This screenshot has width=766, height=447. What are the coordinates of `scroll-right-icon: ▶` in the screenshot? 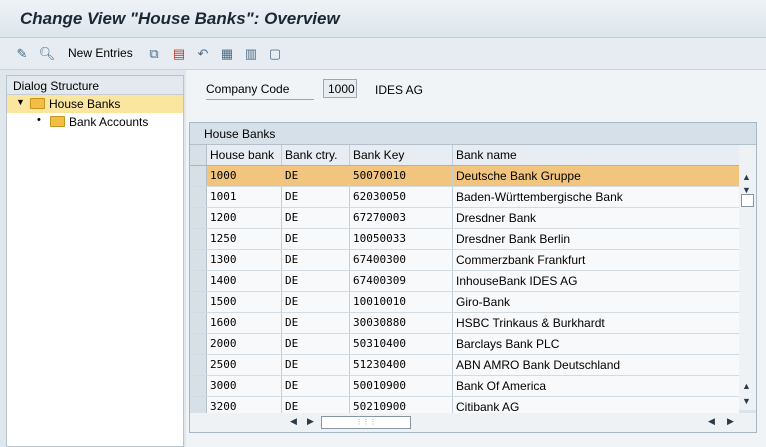 It's located at (310, 421).